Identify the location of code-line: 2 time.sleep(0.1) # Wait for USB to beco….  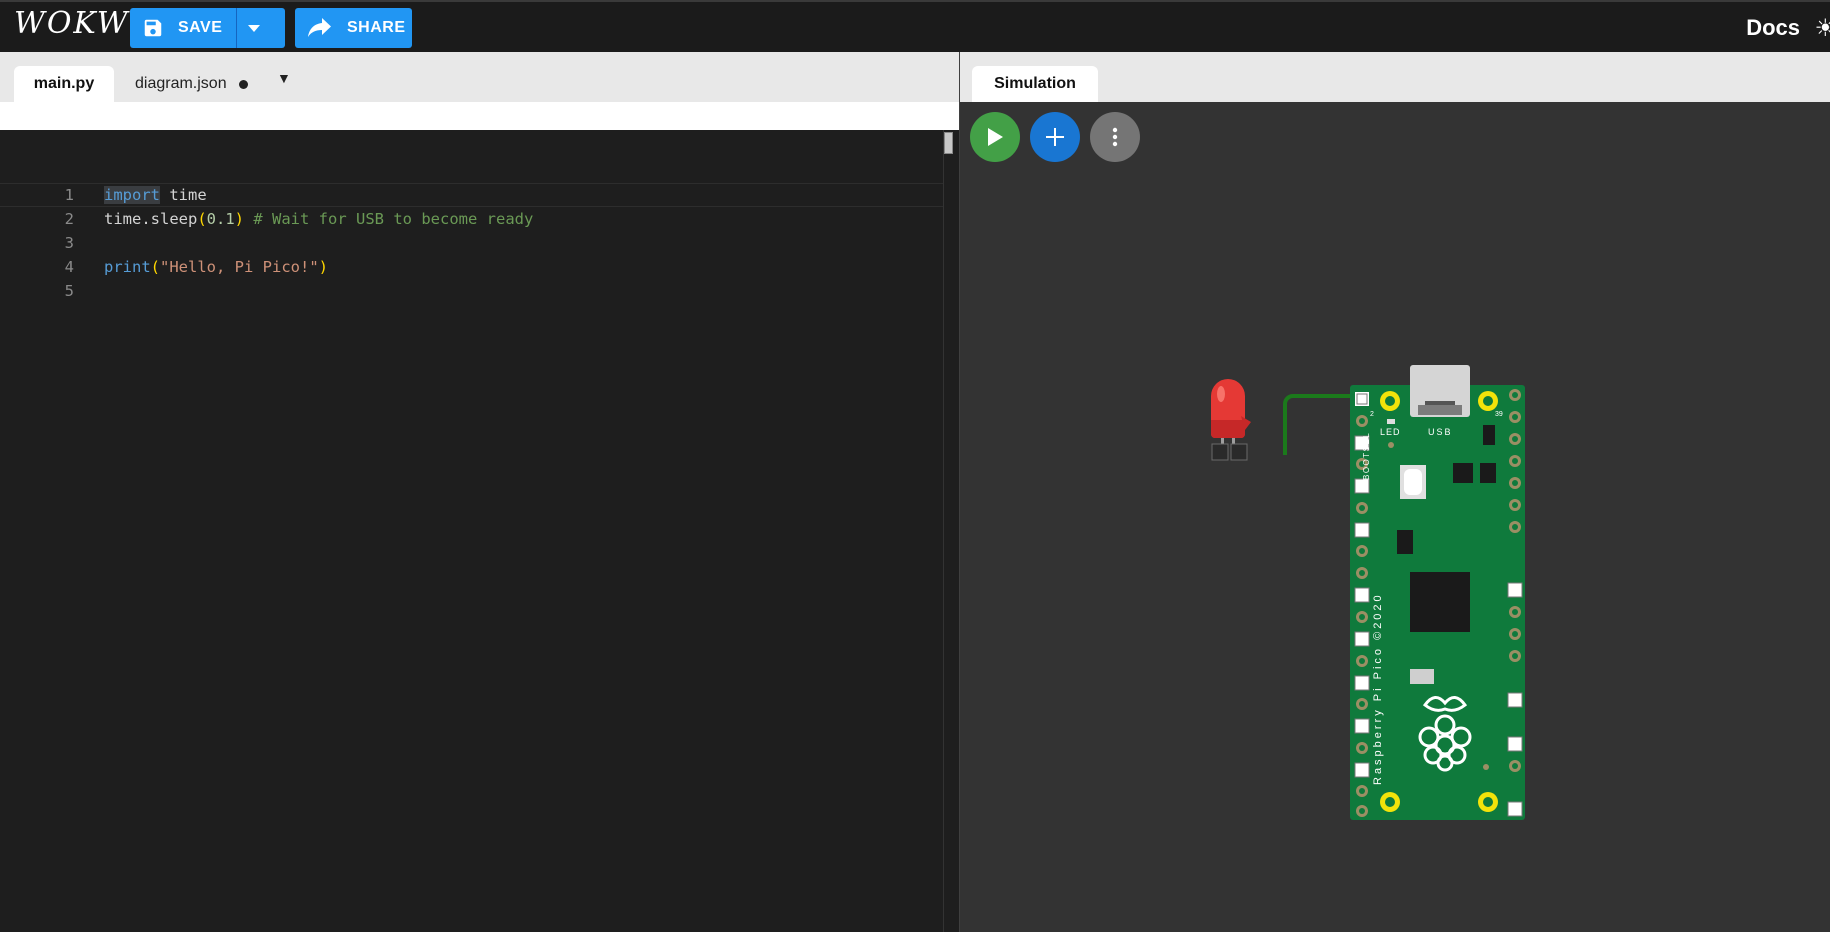
(472, 219).